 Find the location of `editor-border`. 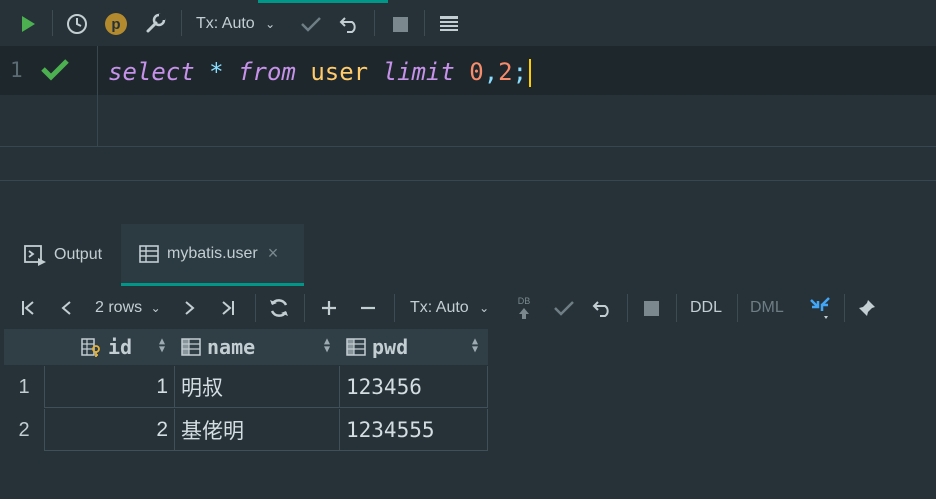

editor-border is located at coordinates (468, 146).